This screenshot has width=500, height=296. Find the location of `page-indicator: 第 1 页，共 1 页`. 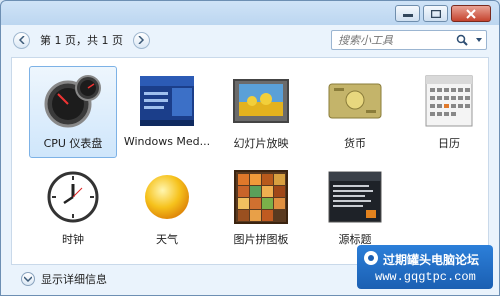

page-indicator: 第 1 页，共 1 页 is located at coordinates (81, 40).